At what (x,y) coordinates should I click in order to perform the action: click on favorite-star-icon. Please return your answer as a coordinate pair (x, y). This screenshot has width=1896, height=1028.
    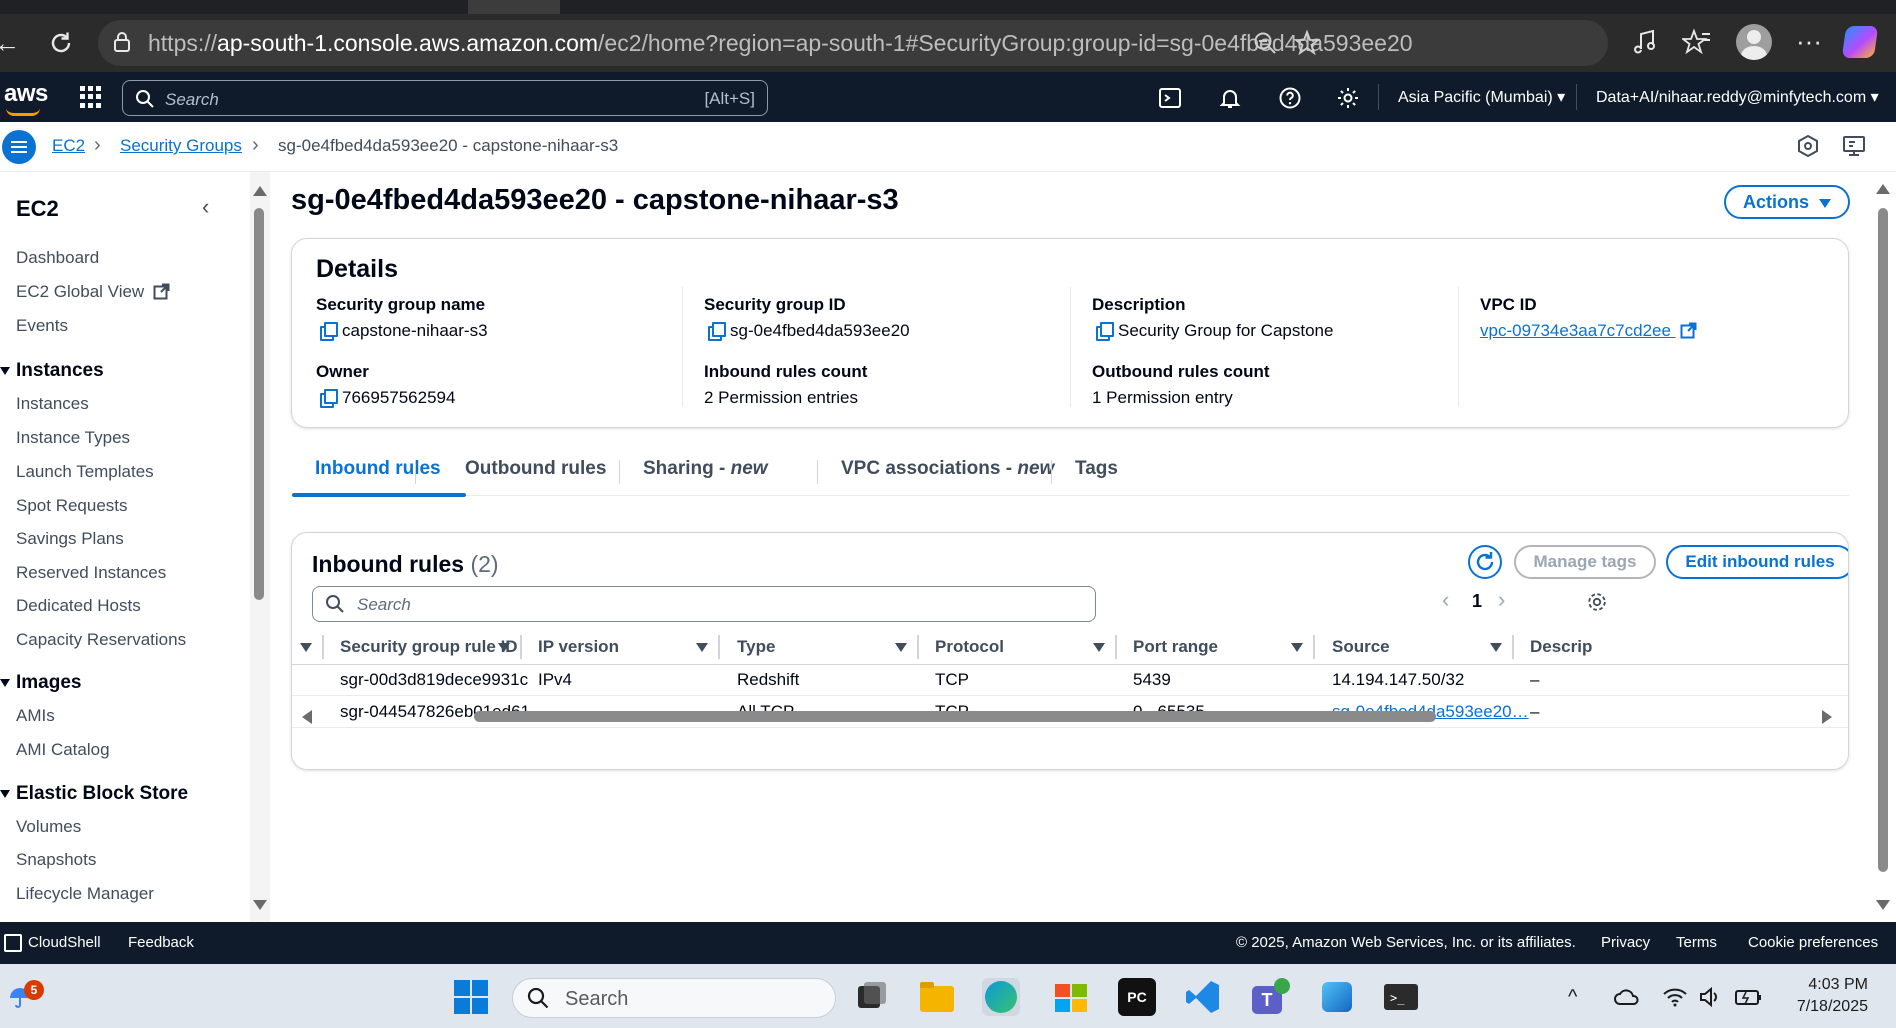
    Looking at the image, I should click on (1307, 43).